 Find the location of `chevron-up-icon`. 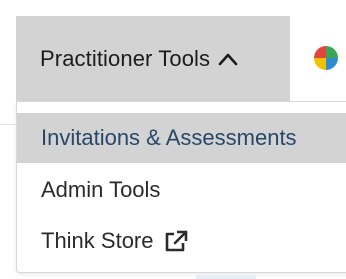

chevron-up-icon is located at coordinates (228, 59).